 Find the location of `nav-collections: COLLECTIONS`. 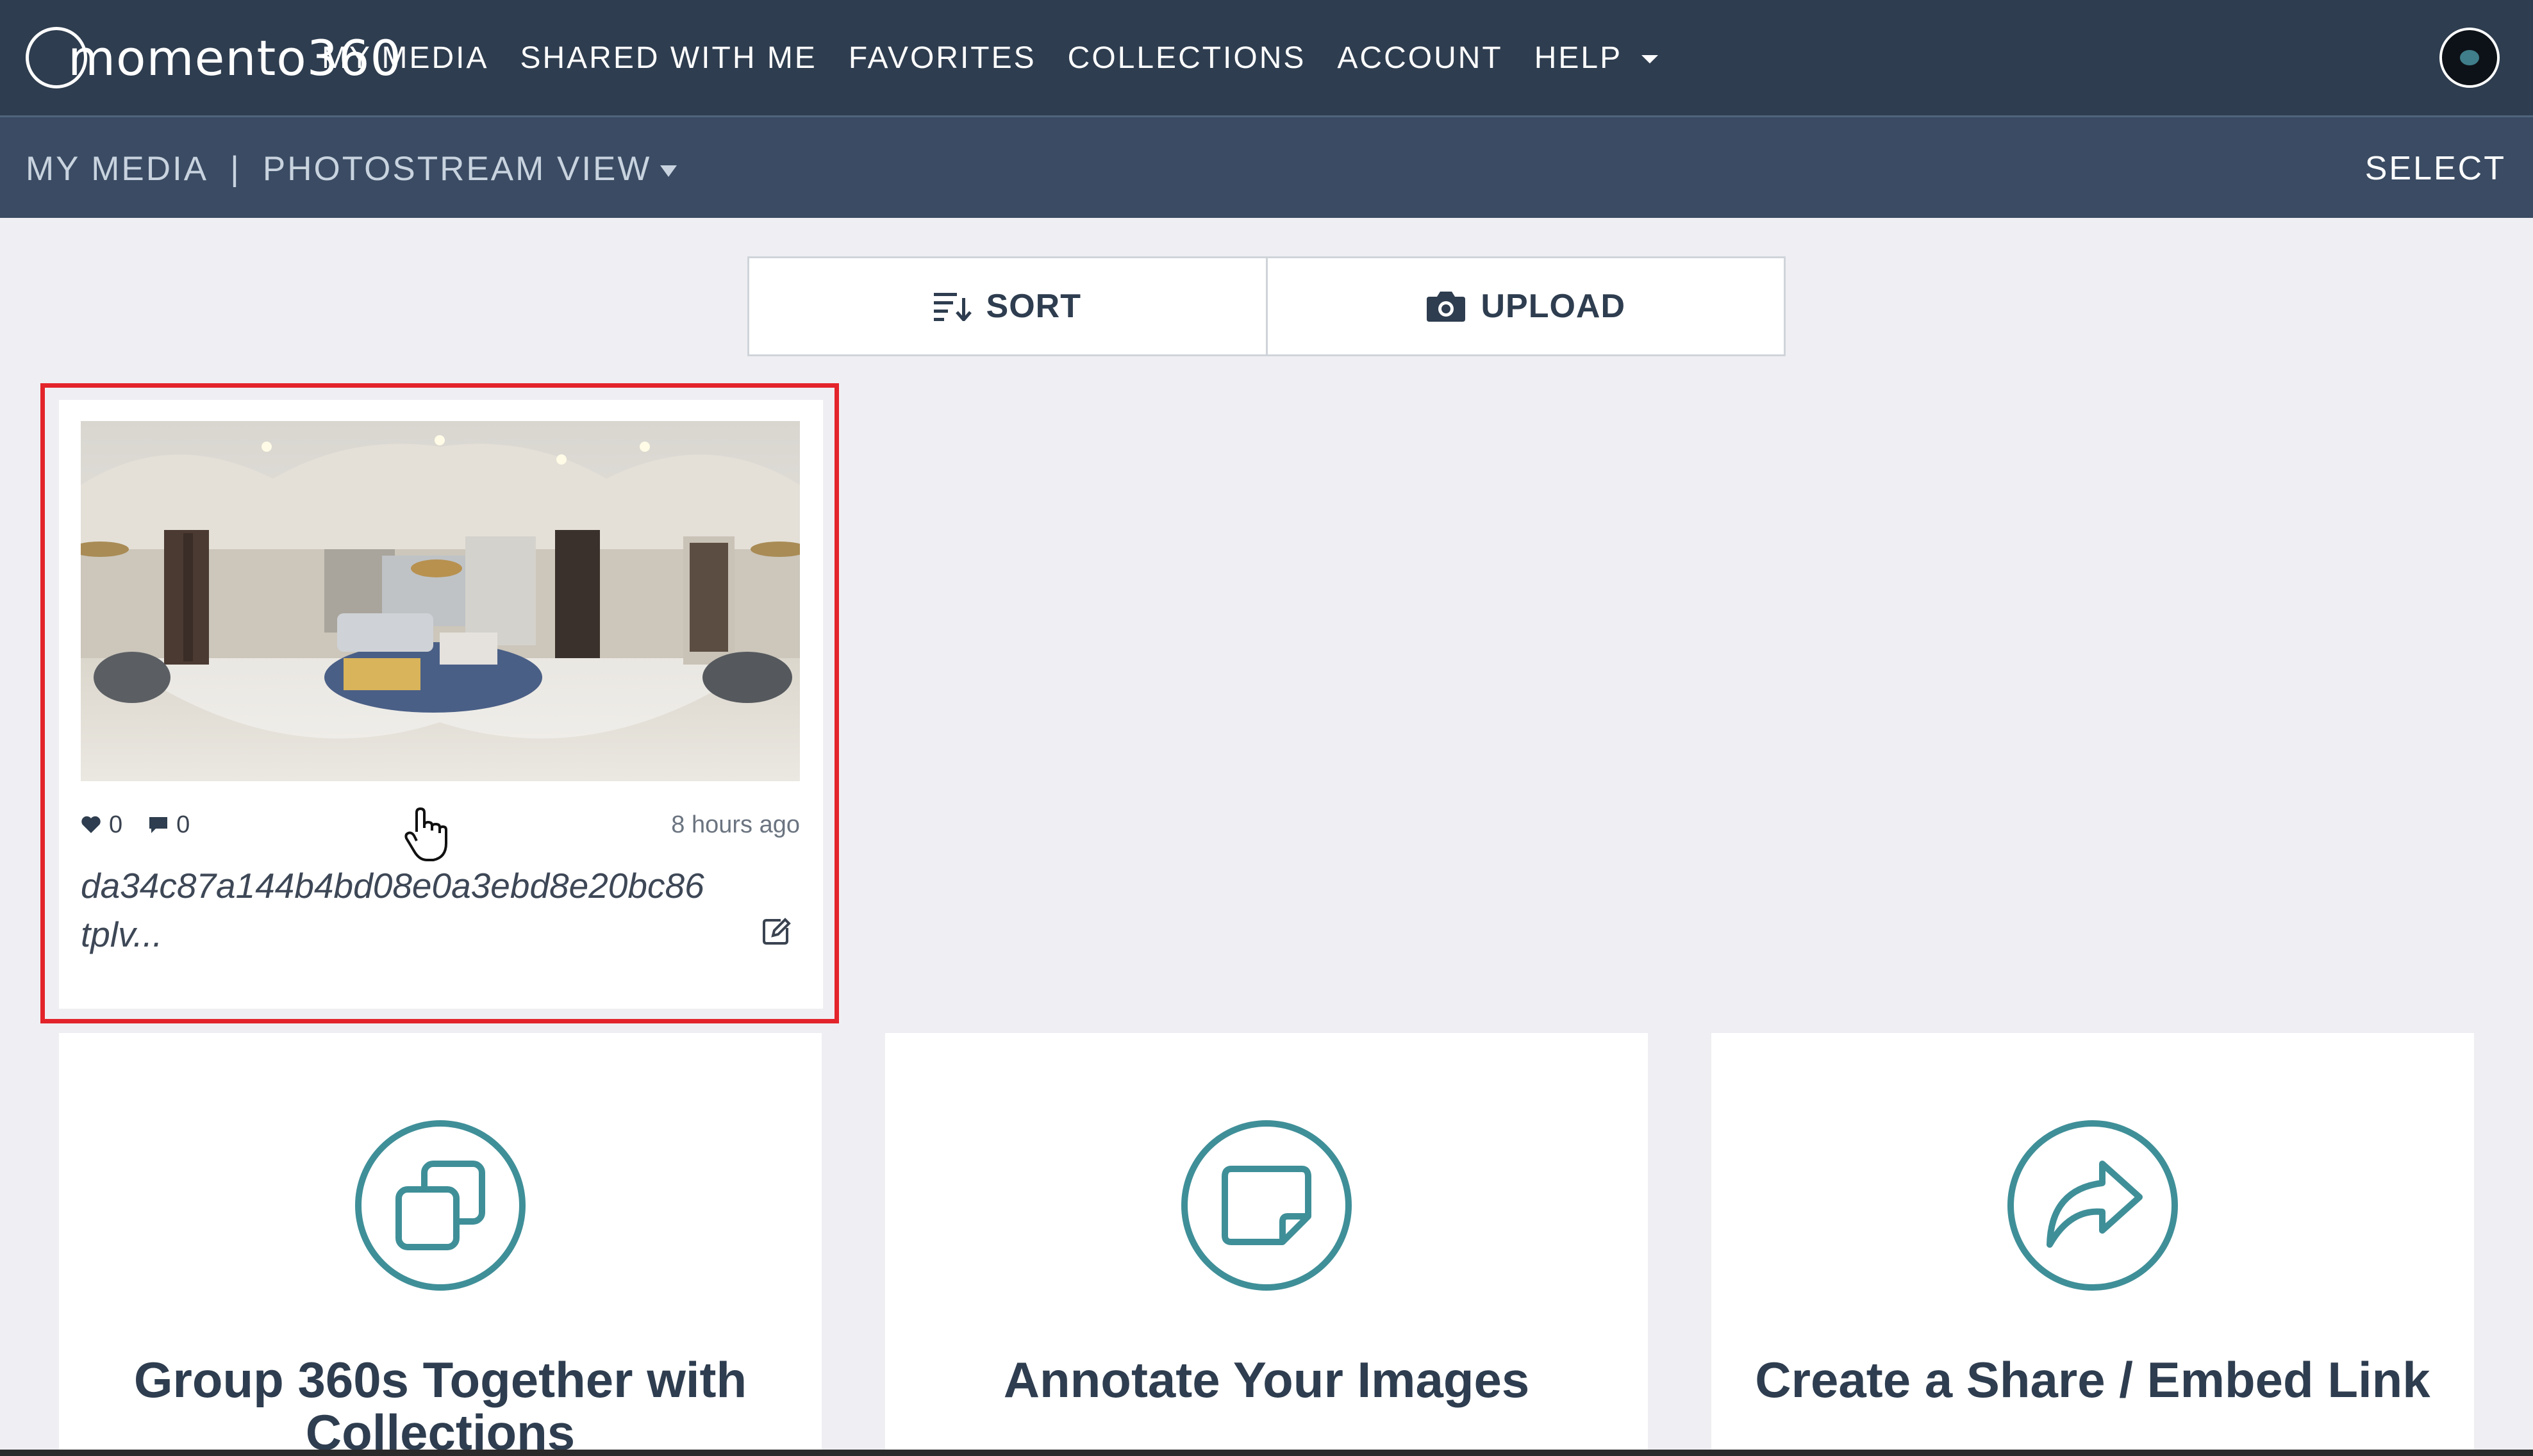

nav-collections: COLLECTIONS is located at coordinates (1187, 58).